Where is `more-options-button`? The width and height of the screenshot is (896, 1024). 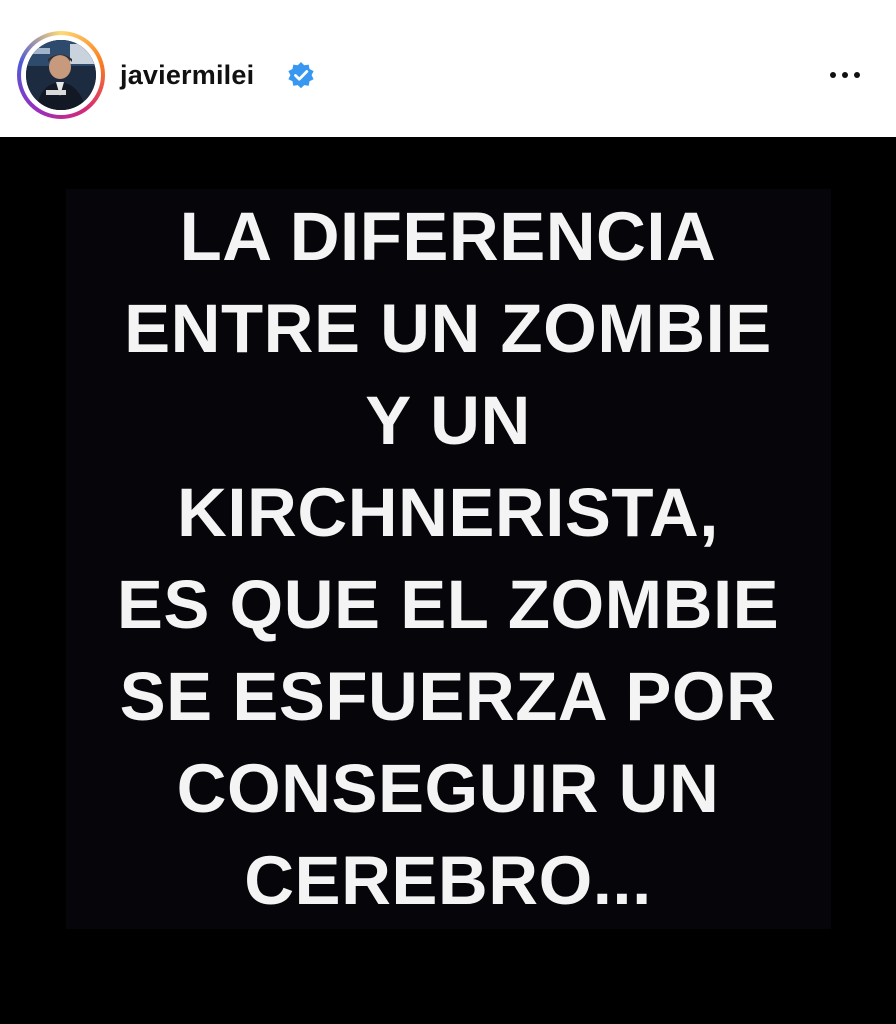 more-options-button is located at coordinates (845, 75).